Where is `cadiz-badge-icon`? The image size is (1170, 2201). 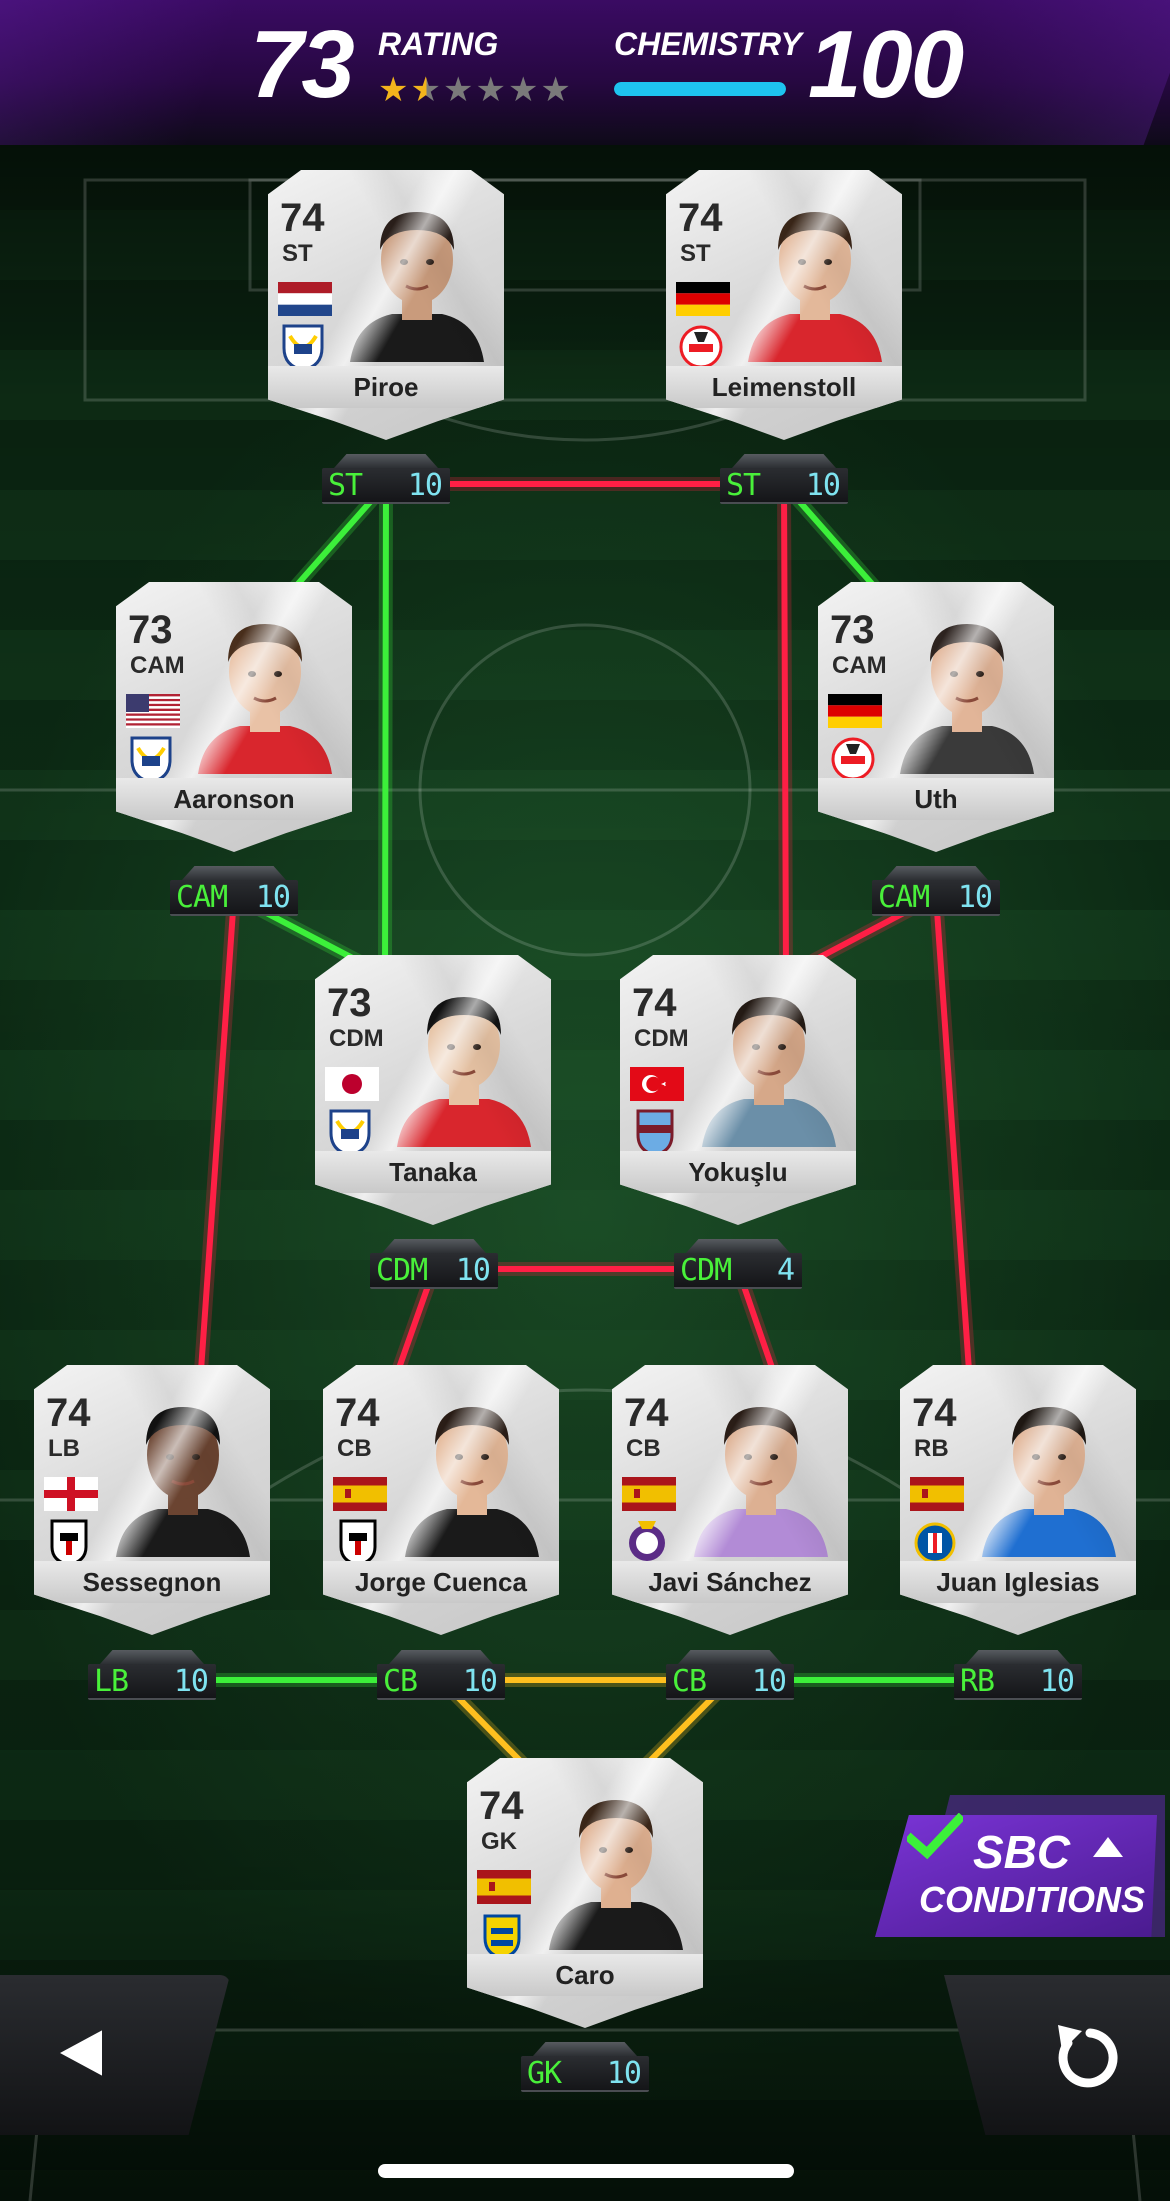
cadiz-badge-icon is located at coordinates (502, 1935).